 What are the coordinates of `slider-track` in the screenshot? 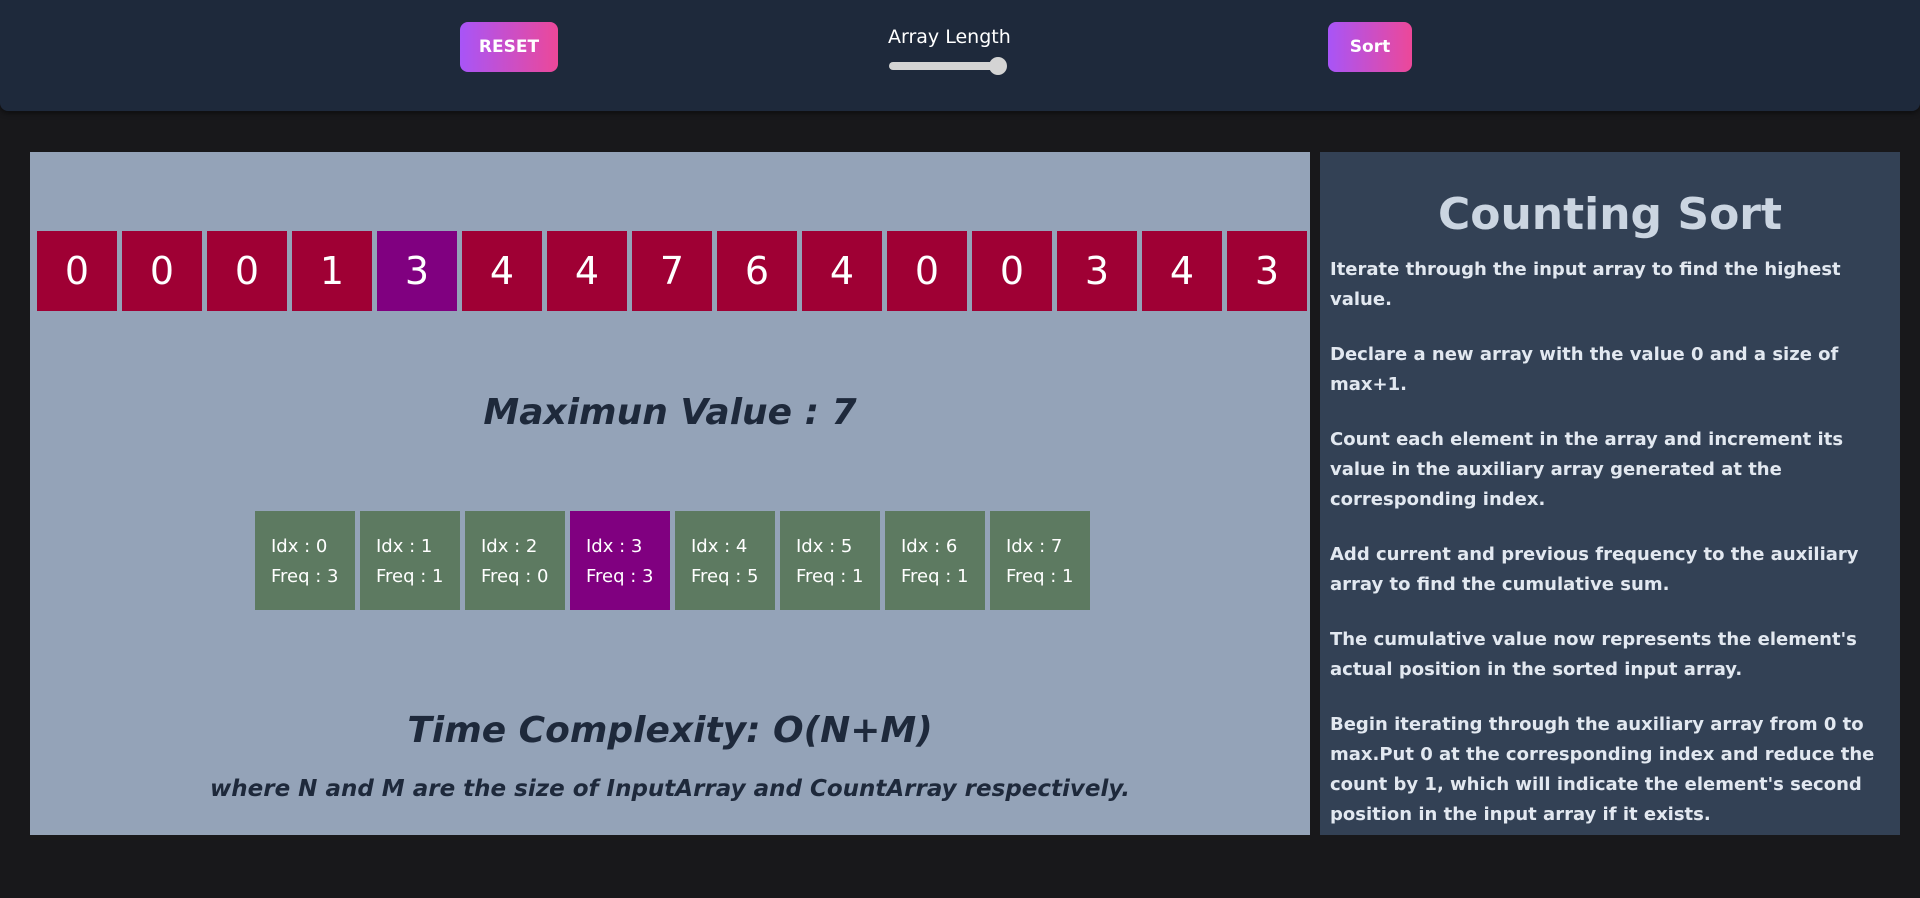 It's located at (944, 66).